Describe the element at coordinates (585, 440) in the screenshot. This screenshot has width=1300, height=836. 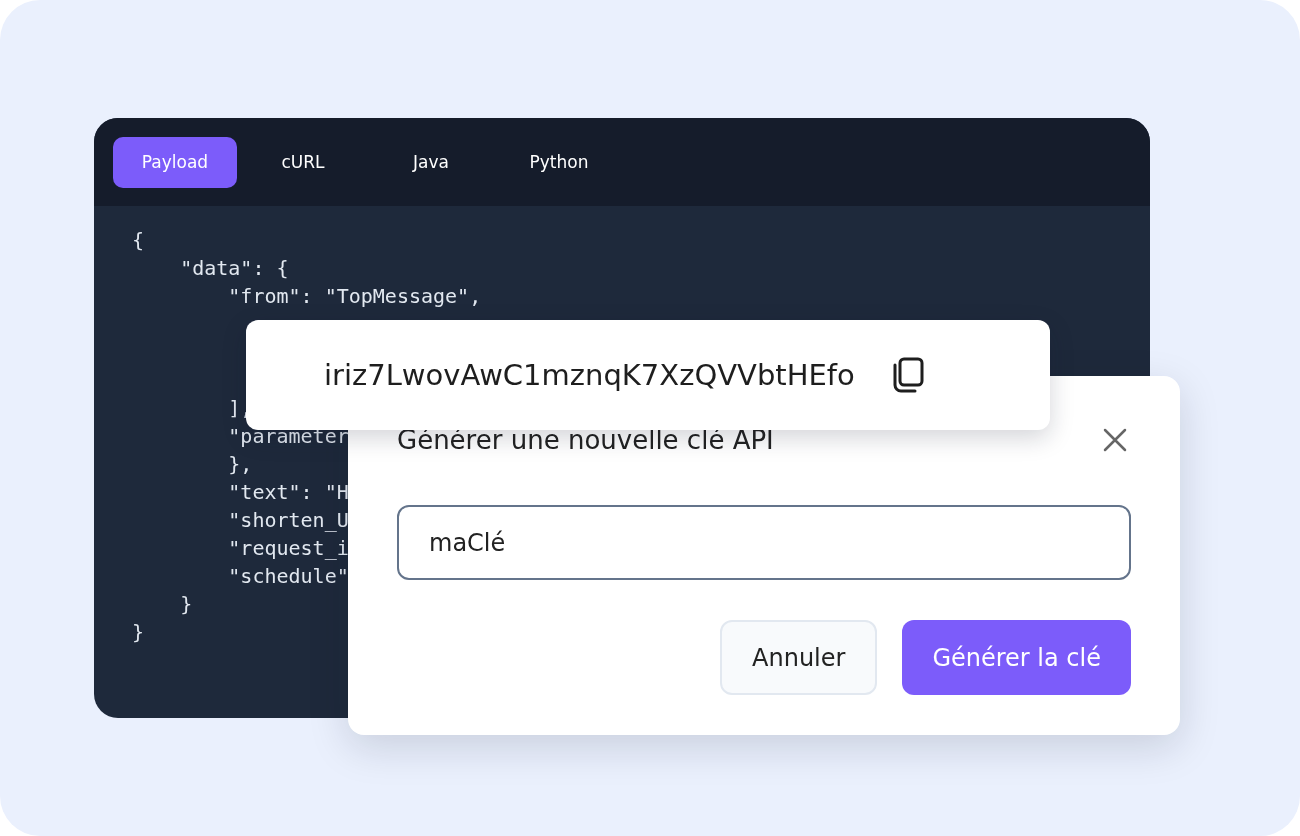
I see `dialog-title: Générer une nouvelle clé API` at that location.